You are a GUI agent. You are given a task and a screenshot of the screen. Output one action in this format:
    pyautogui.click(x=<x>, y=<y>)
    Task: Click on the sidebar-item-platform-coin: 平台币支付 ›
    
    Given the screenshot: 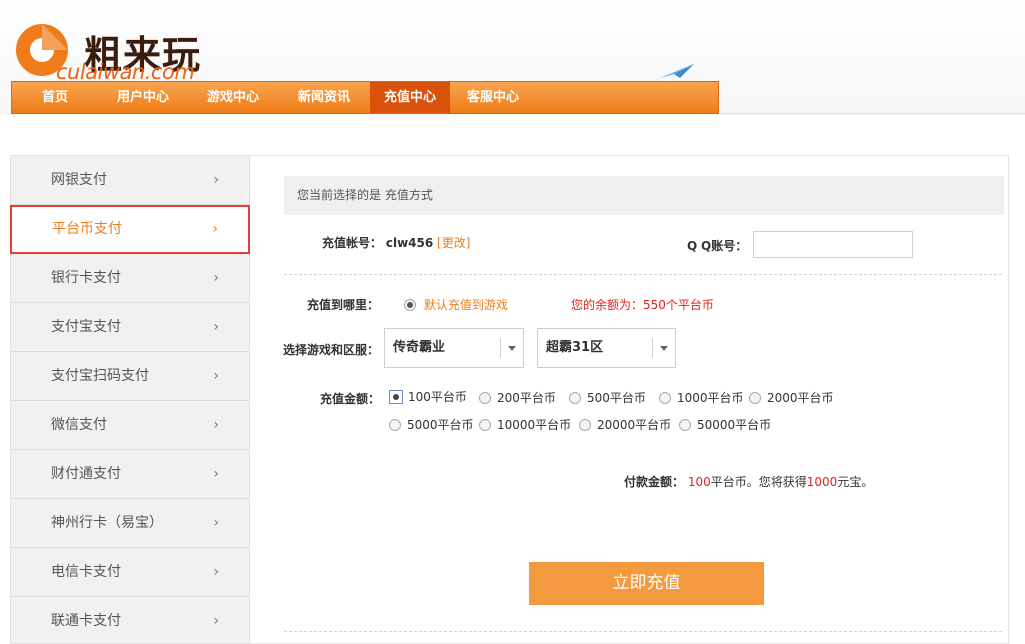 What is the action you would take?
    pyautogui.click(x=130, y=229)
    